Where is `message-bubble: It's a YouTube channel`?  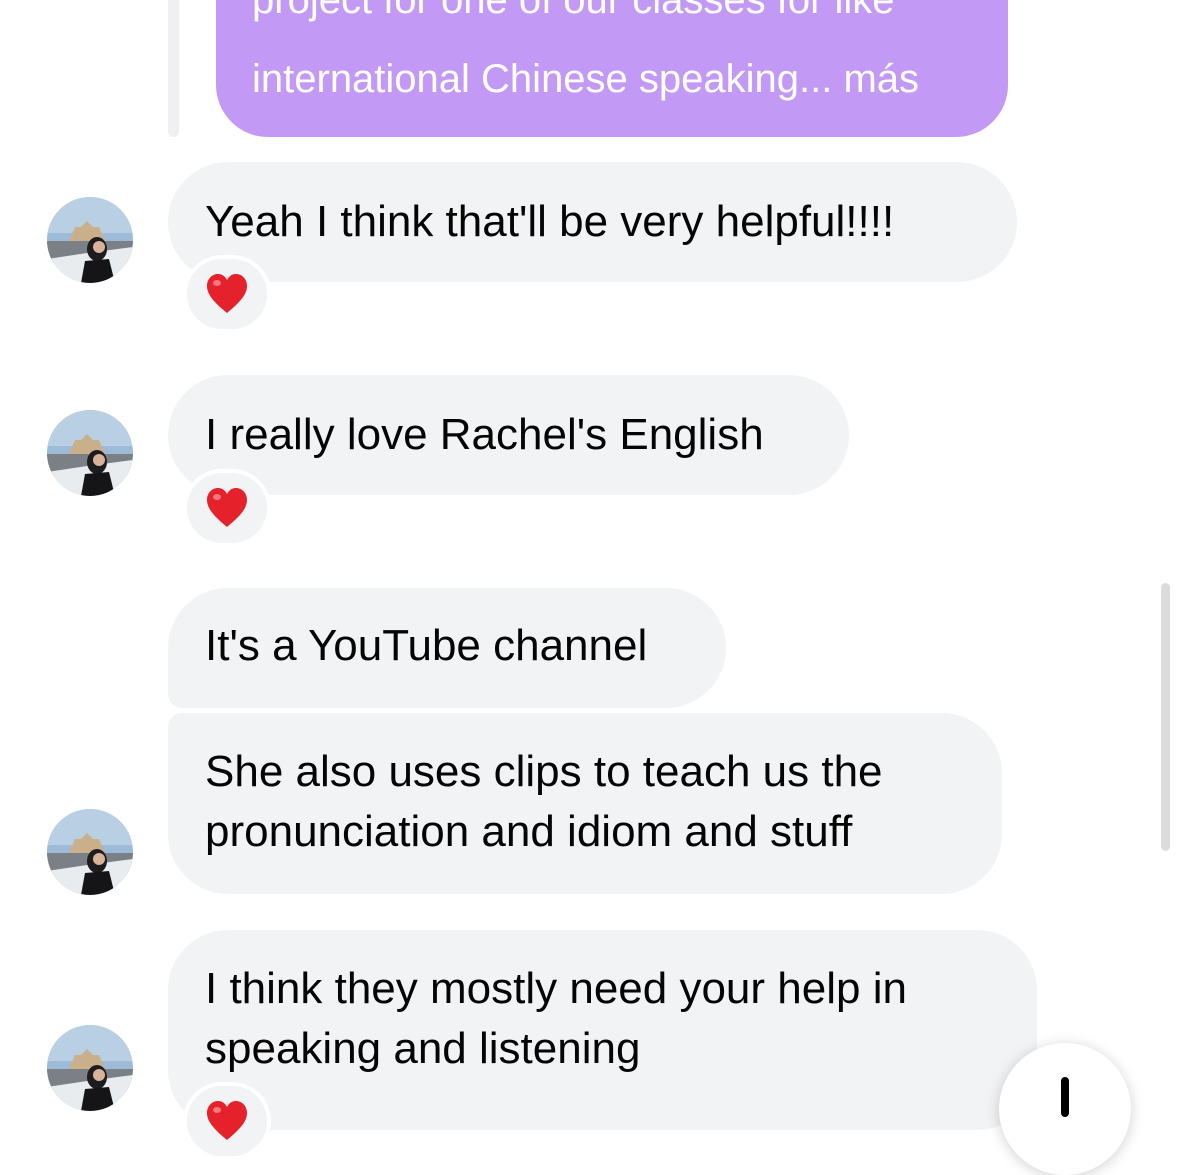
message-bubble: It's a YouTube channel is located at coordinates (447, 648).